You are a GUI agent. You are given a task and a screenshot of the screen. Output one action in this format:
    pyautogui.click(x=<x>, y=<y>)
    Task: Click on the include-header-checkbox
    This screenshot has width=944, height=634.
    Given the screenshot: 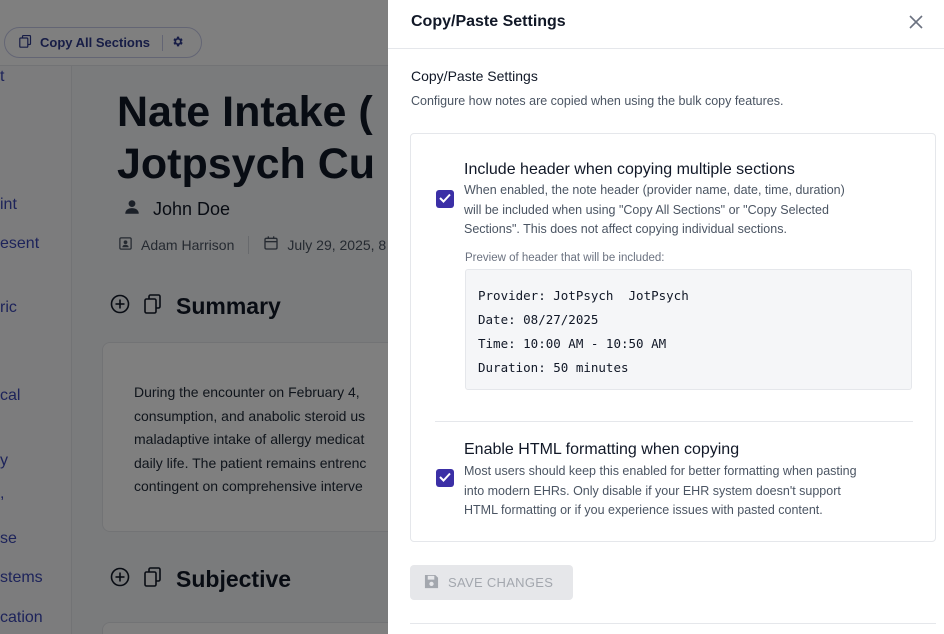 What is the action you would take?
    pyautogui.click(x=445, y=199)
    